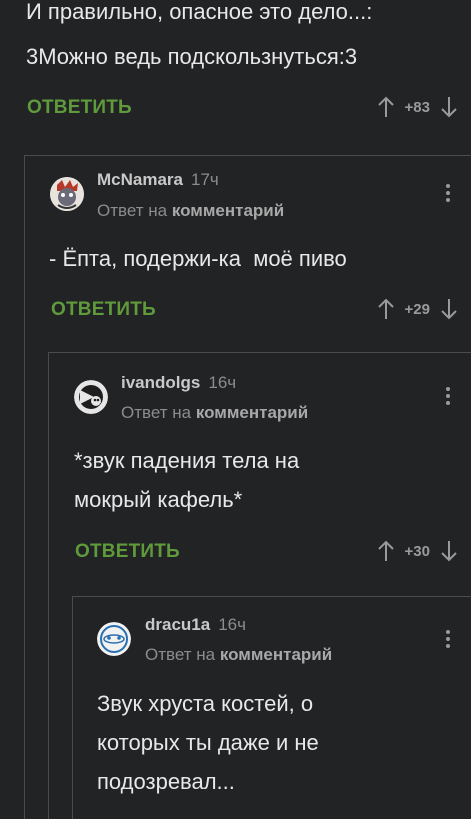  What do you see at coordinates (192, 56) in the screenshot?
I see `comment-text-line: 3Можно ведь подскользнуться:3` at bounding box center [192, 56].